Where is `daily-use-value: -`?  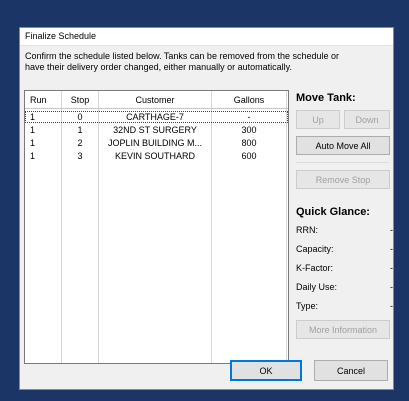
daily-use-value: - is located at coordinates (391, 287).